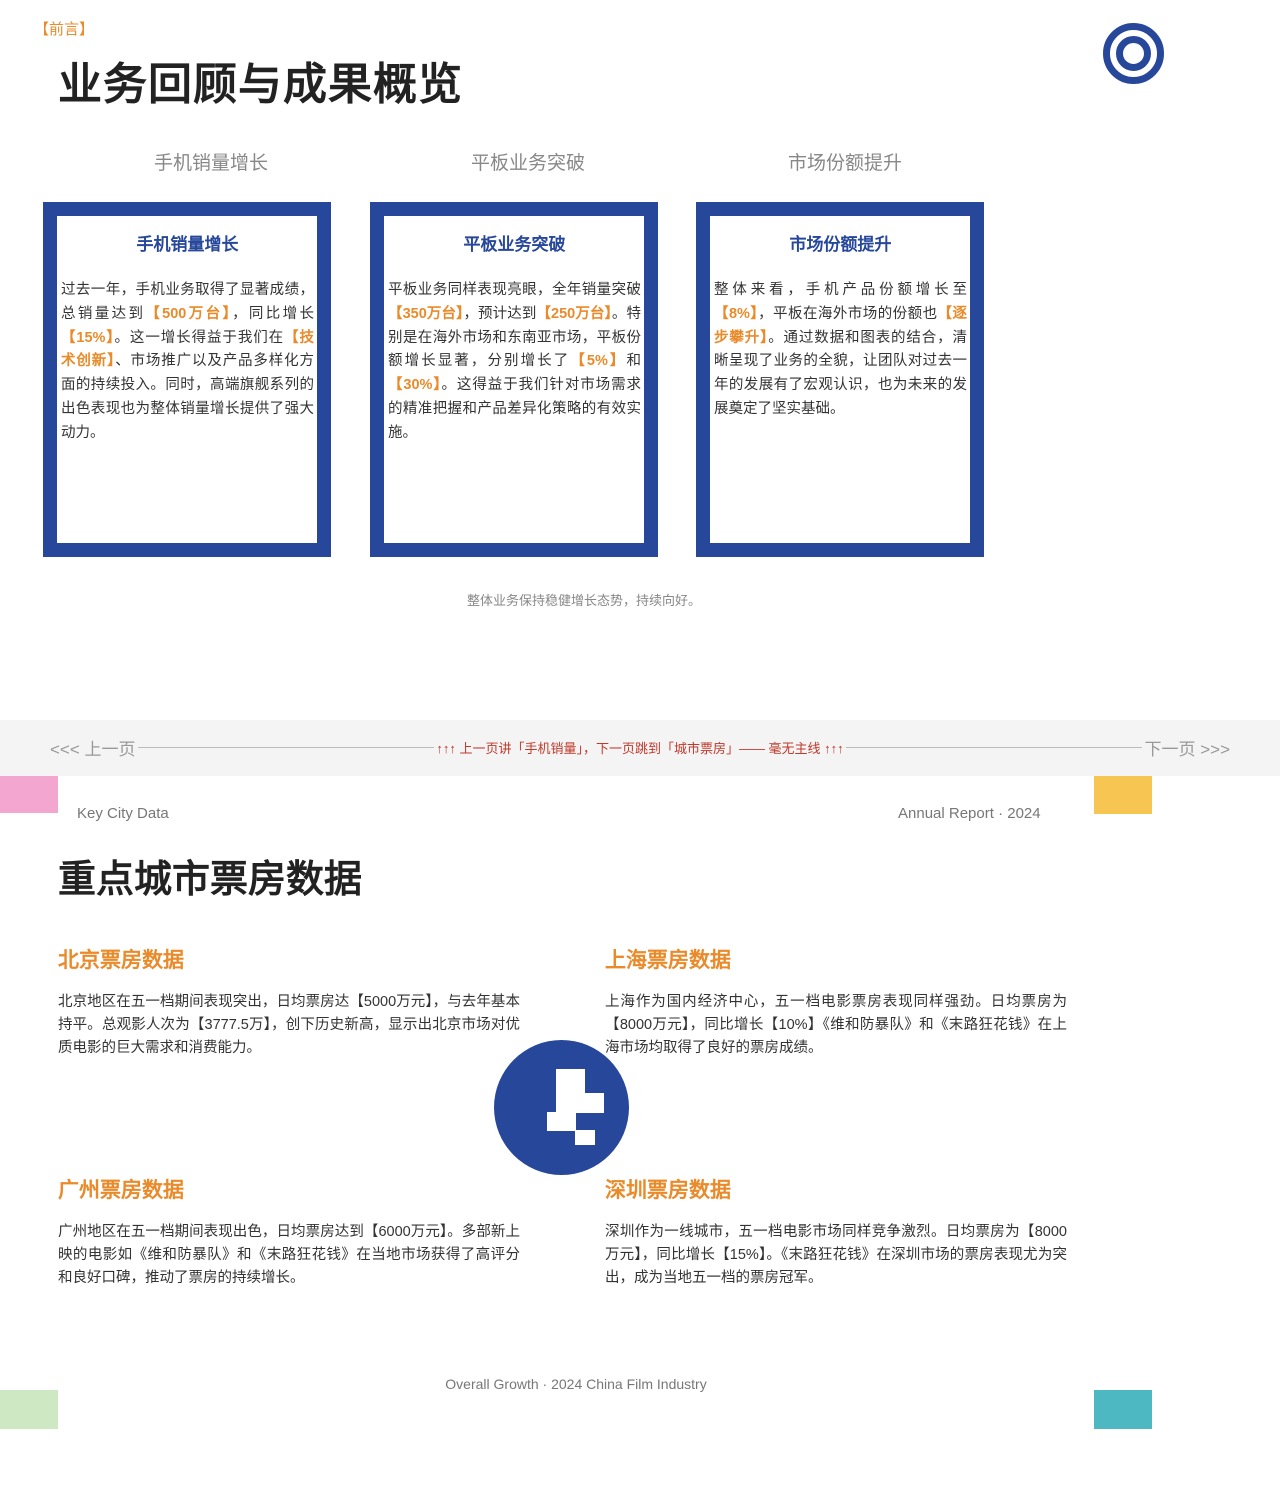 This screenshot has height=1496, width=1280. Describe the element at coordinates (634, 361) in the screenshot. I see `body-text: 和` at that location.